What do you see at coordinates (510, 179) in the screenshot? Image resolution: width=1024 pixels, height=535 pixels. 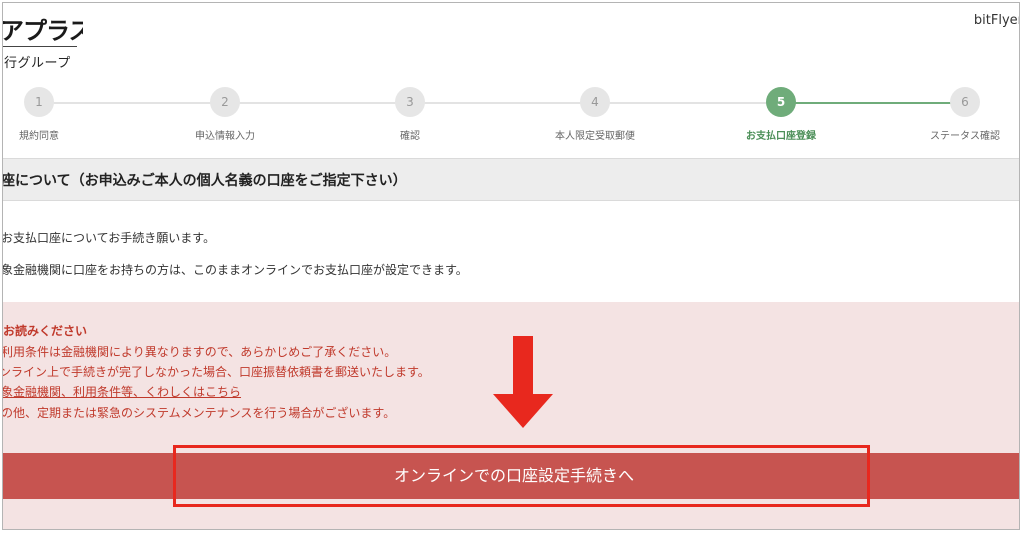 I see `section-header: 座について（お申込みご本人の個人名義の口座をご指定下さい）` at bounding box center [510, 179].